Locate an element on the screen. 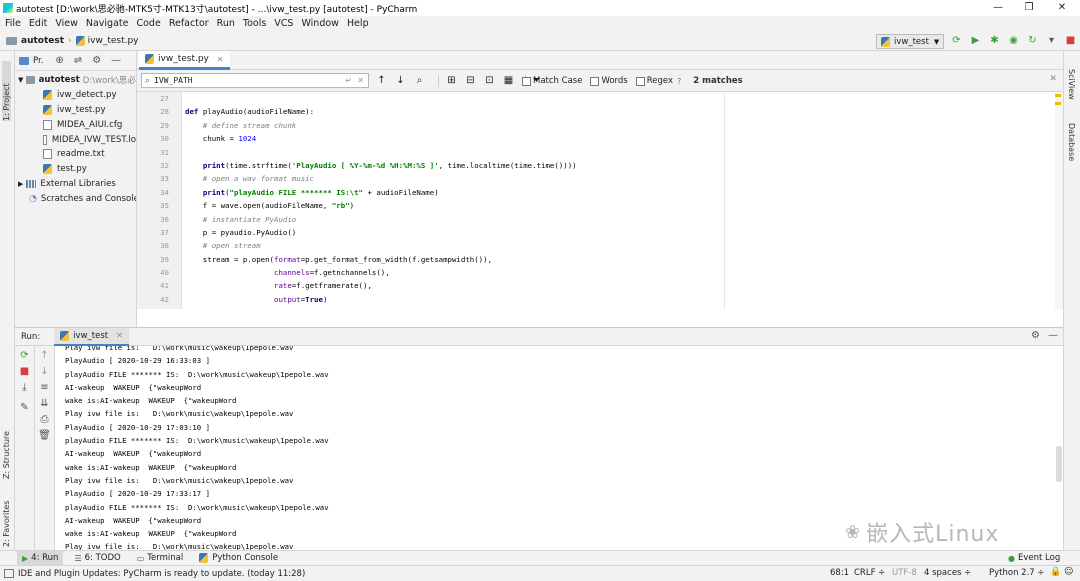 The height and width of the screenshot is (581, 1080). tree-external-libraries: ▶ External Libraries is located at coordinates (75, 184).